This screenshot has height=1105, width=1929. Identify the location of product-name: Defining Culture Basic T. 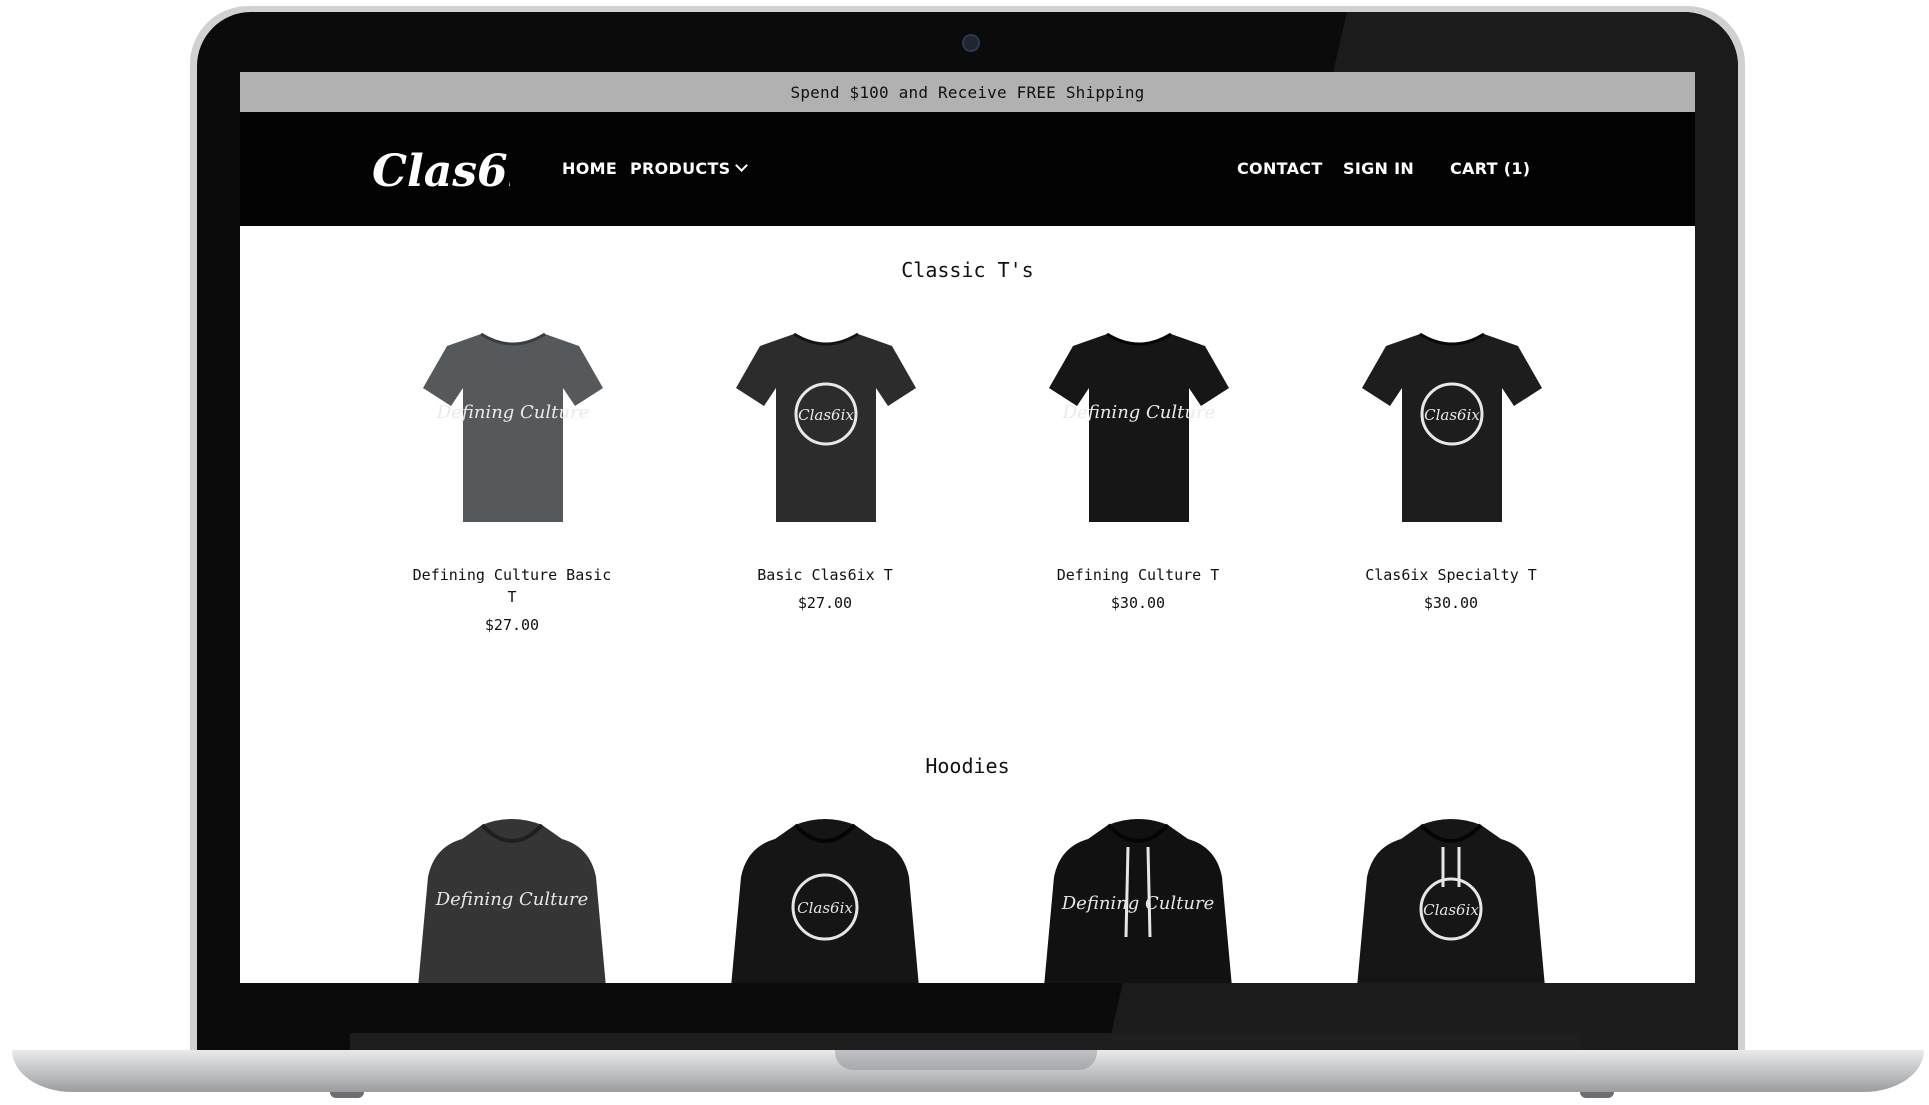
(512, 586).